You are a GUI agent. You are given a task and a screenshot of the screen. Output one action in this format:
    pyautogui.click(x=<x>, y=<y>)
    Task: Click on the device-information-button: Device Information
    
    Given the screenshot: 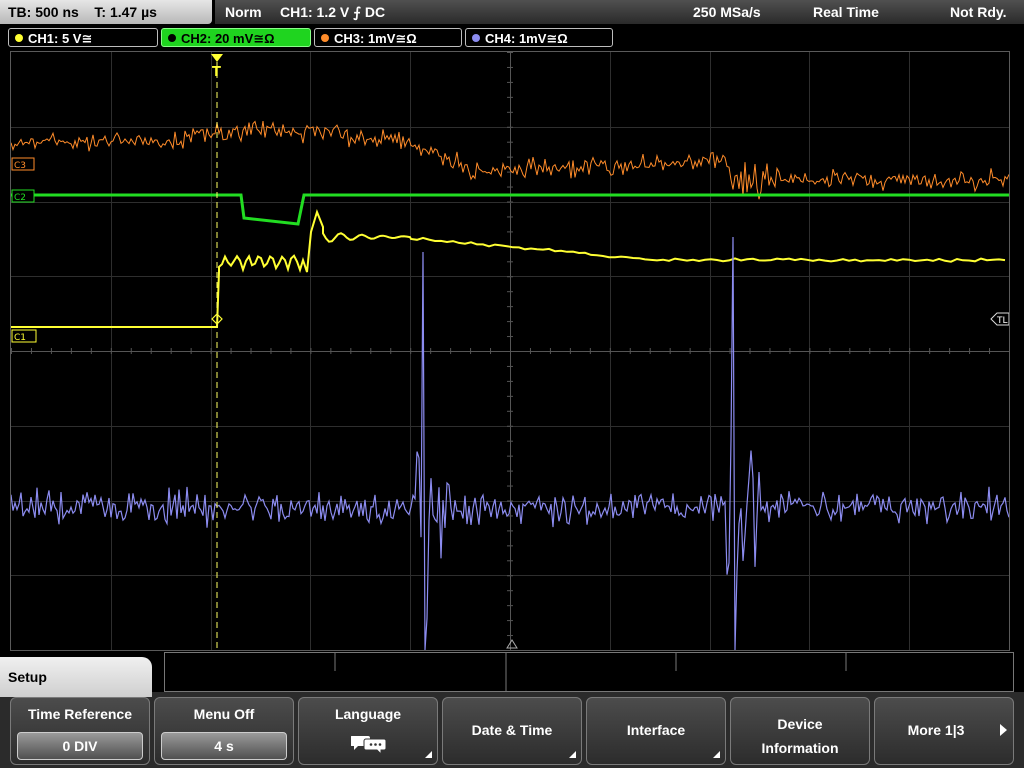 What is the action you would take?
    pyautogui.click(x=800, y=731)
    